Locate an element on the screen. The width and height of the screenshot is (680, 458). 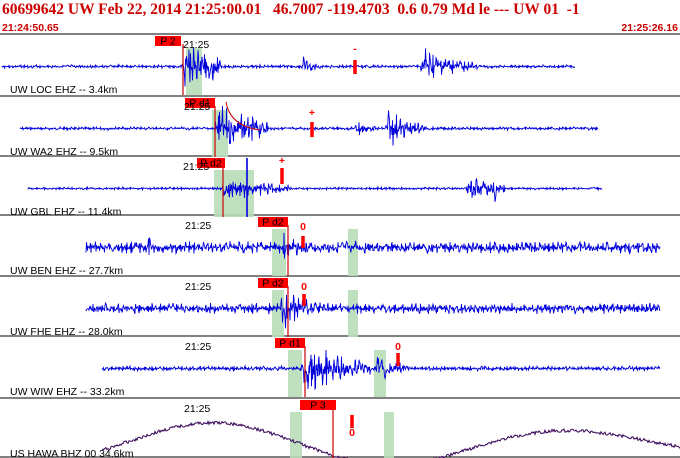
pick-label: P 3 is located at coordinates (318, 406).